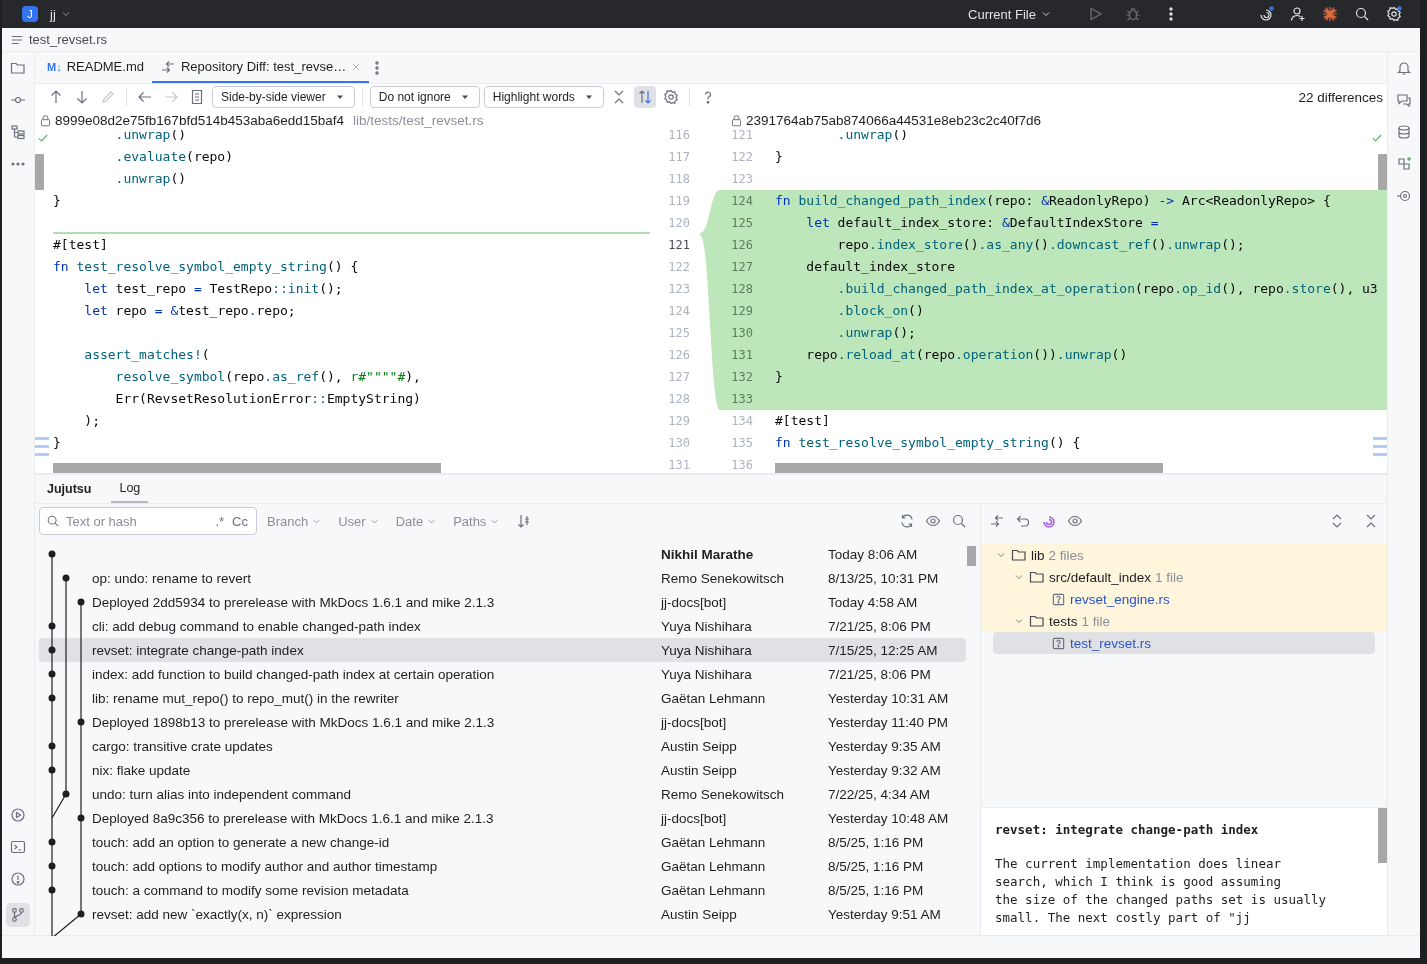 The height and width of the screenshot is (964, 1427). Describe the element at coordinates (424, 97) in the screenshot. I see `whitespace-dropdown: Do not ignore` at that location.